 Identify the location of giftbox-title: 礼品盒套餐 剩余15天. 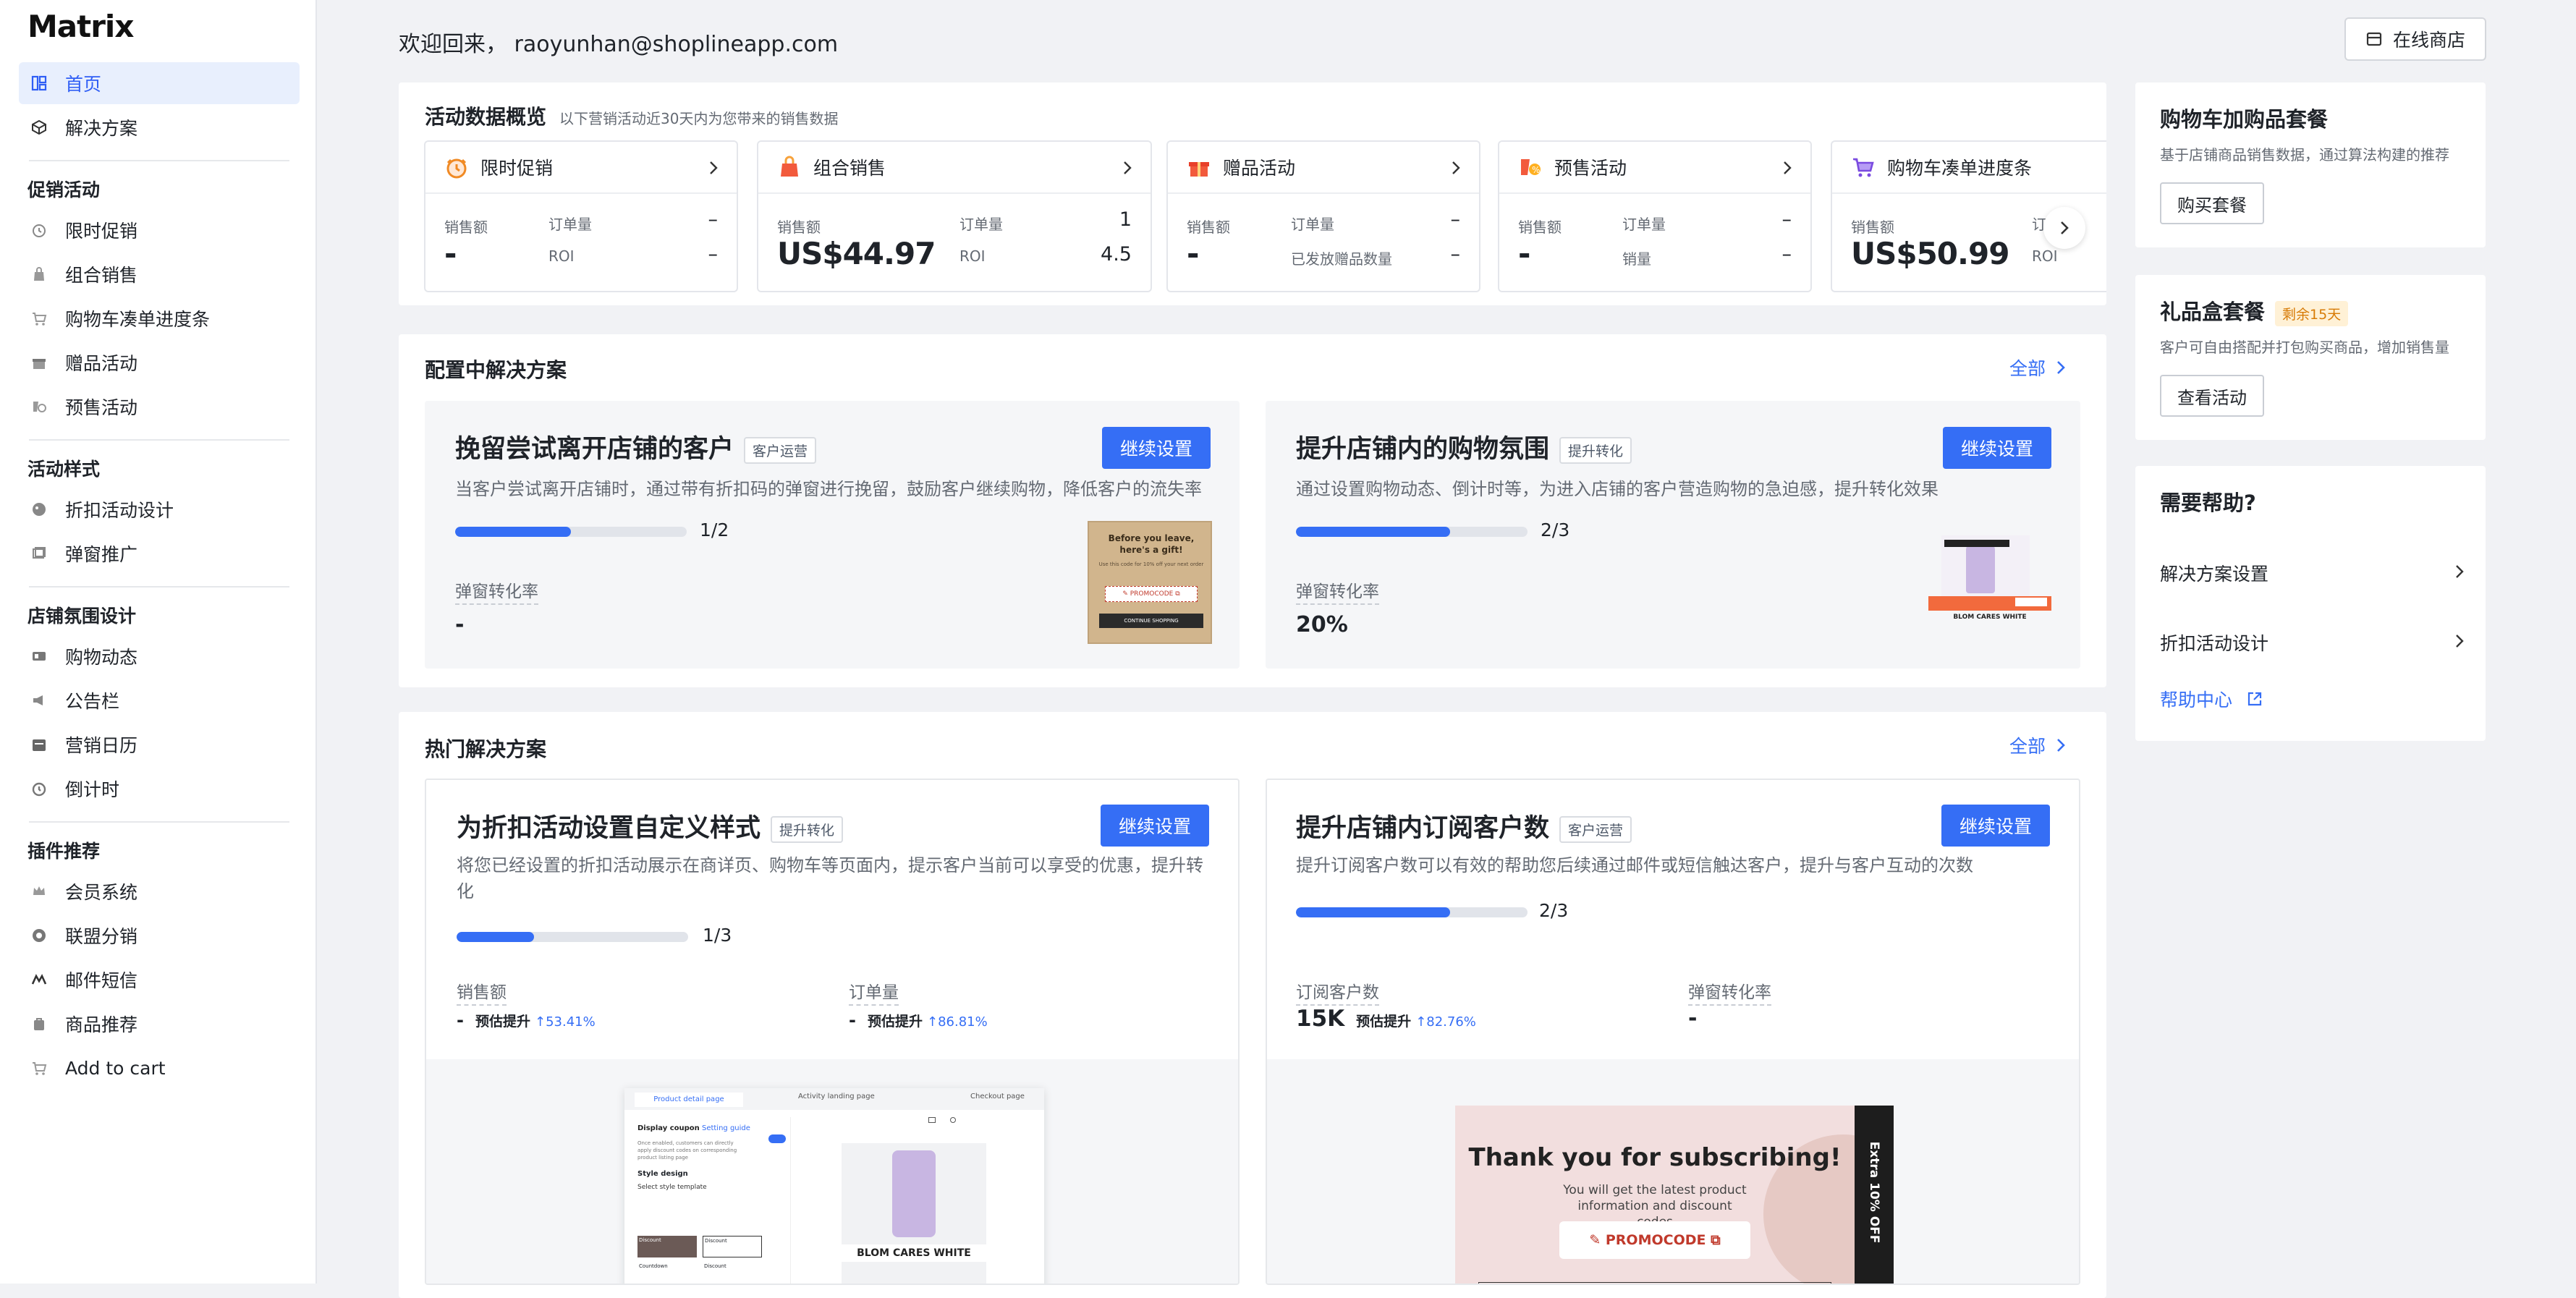
(2254, 310).